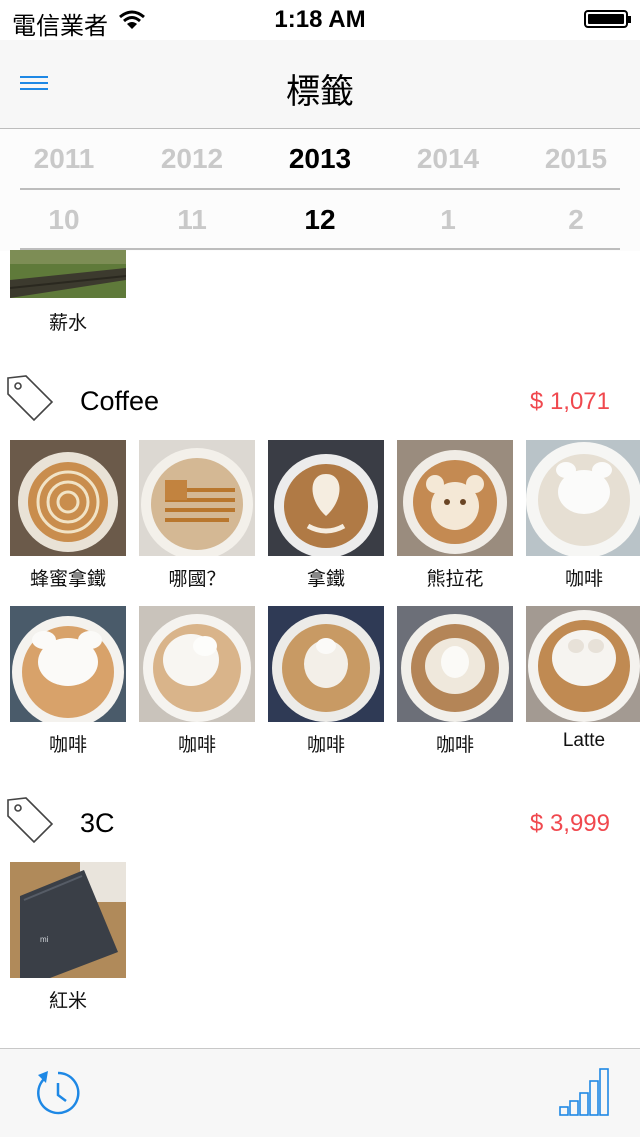  I want to click on item-caption: 薪水, so click(67, 323).